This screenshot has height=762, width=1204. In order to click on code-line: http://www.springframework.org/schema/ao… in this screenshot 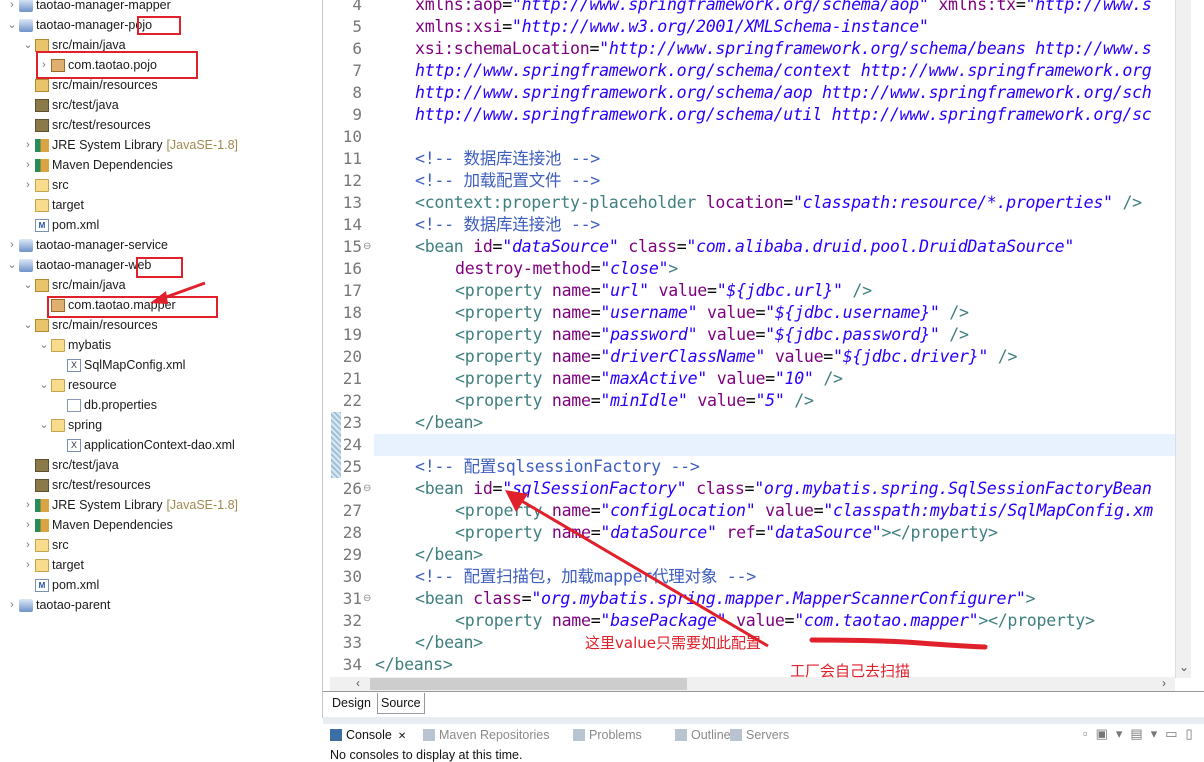, I will do `click(783, 93)`.